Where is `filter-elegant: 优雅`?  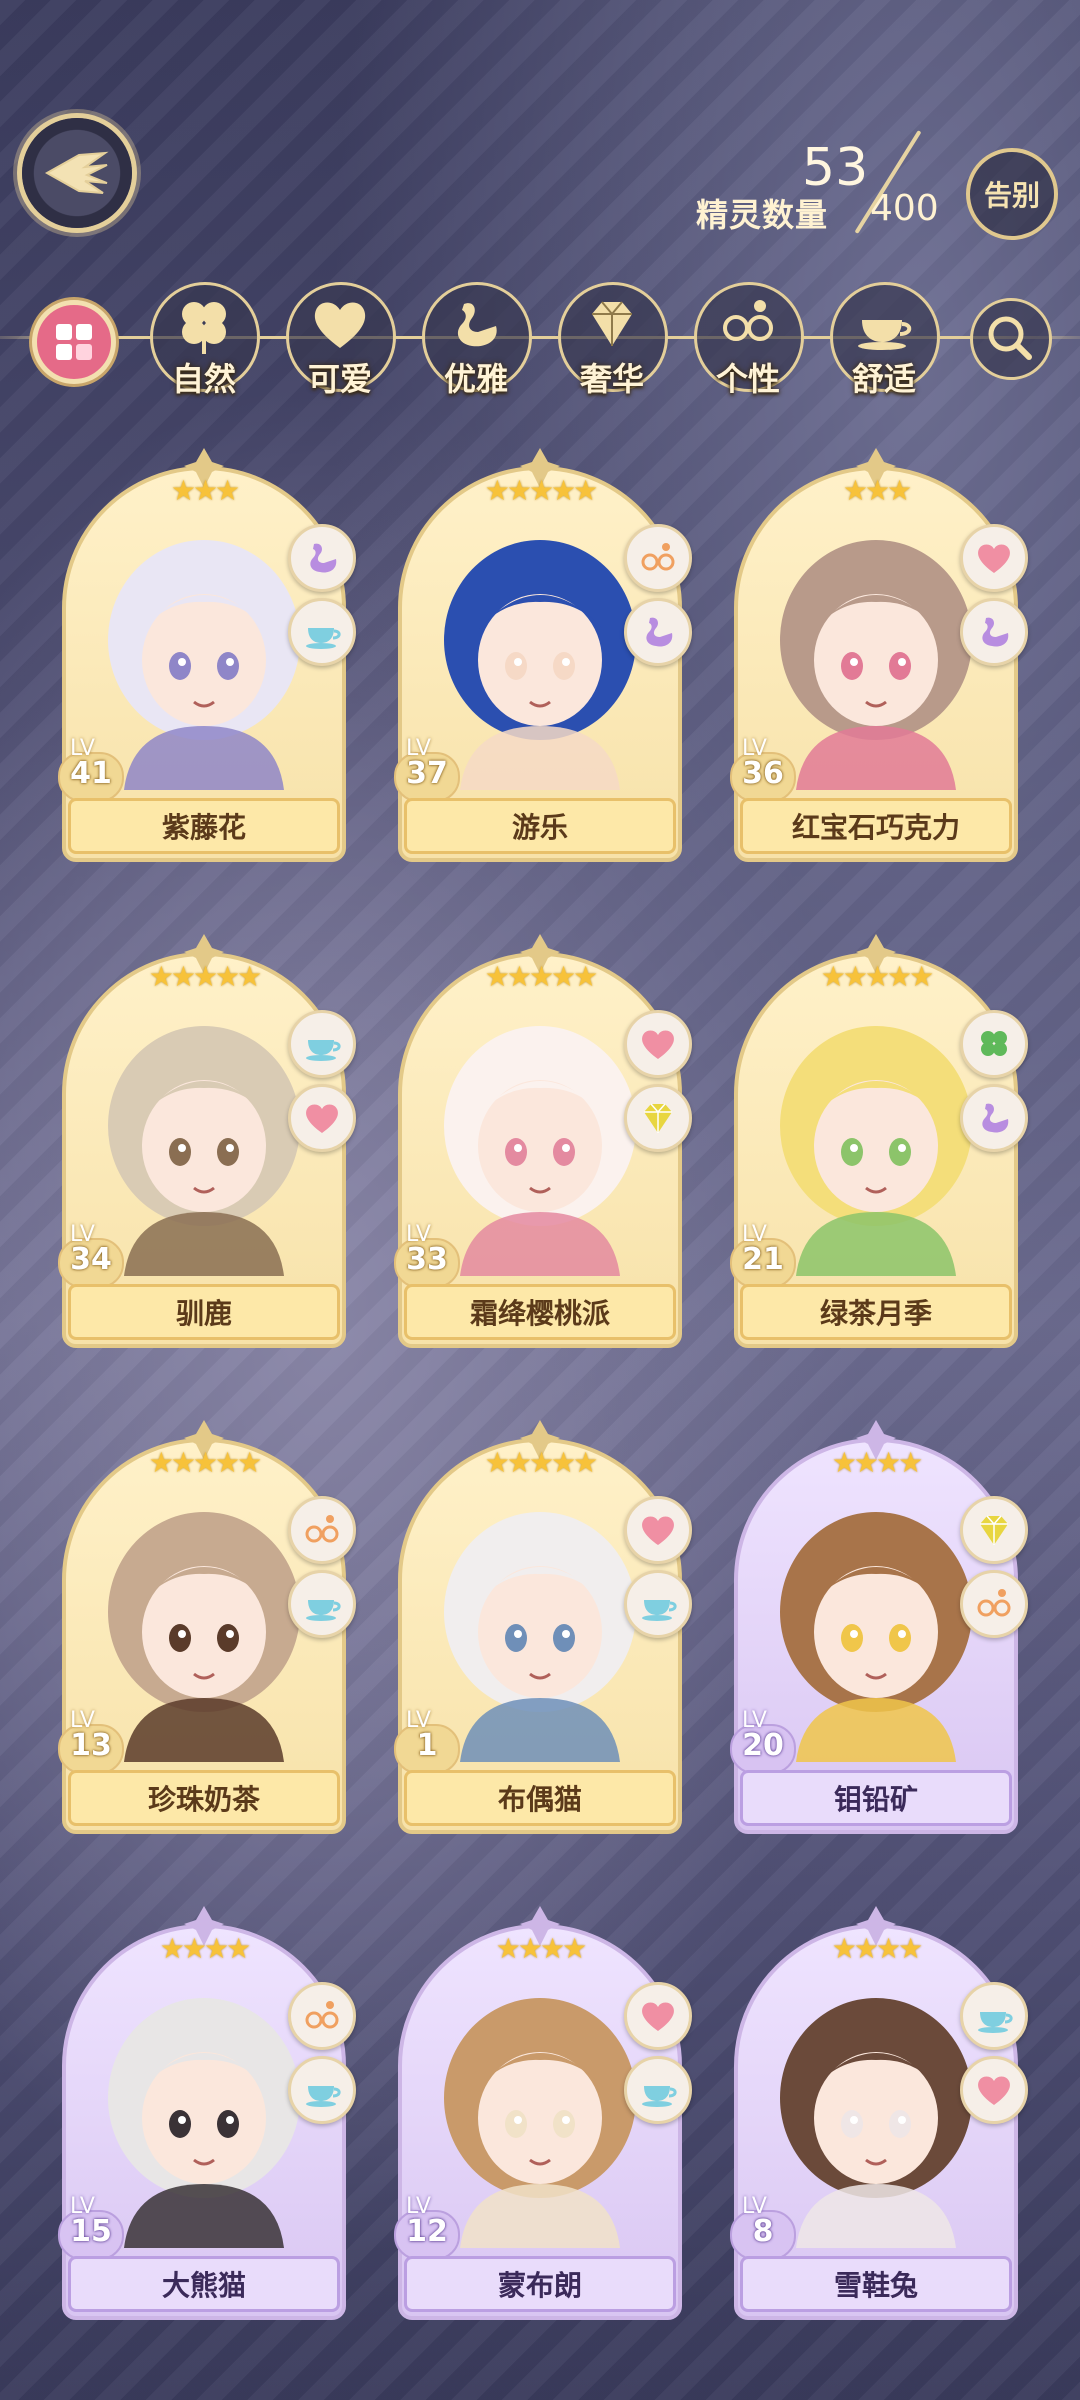 filter-elegant: 优雅 is located at coordinates (477, 340).